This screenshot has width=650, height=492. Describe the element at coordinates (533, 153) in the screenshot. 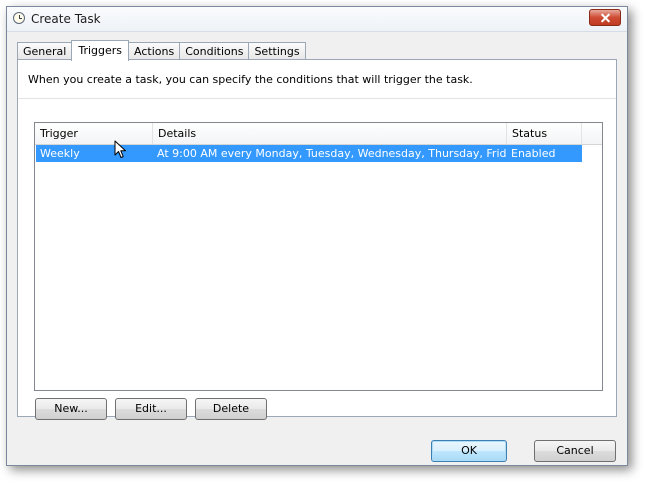

I see `cell-status: Enabled` at that location.